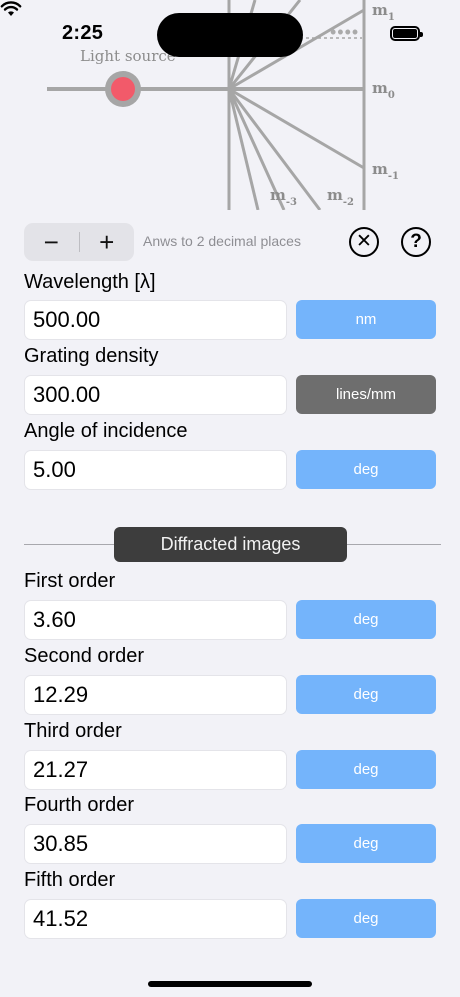 The height and width of the screenshot is (997, 460). Describe the element at coordinates (366, 694) in the screenshot. I see `second-order-unit-button: deg` at that location.